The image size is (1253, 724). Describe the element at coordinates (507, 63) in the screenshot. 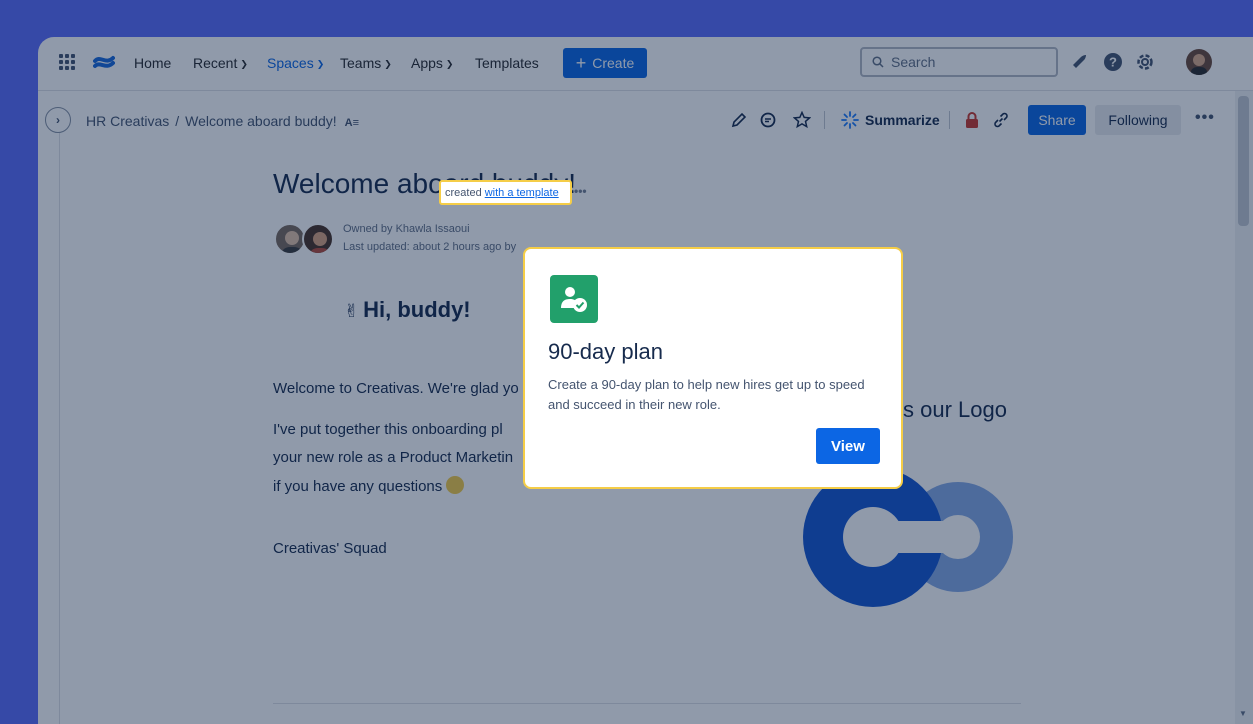

I see `nav-templates: Templates` at that location.